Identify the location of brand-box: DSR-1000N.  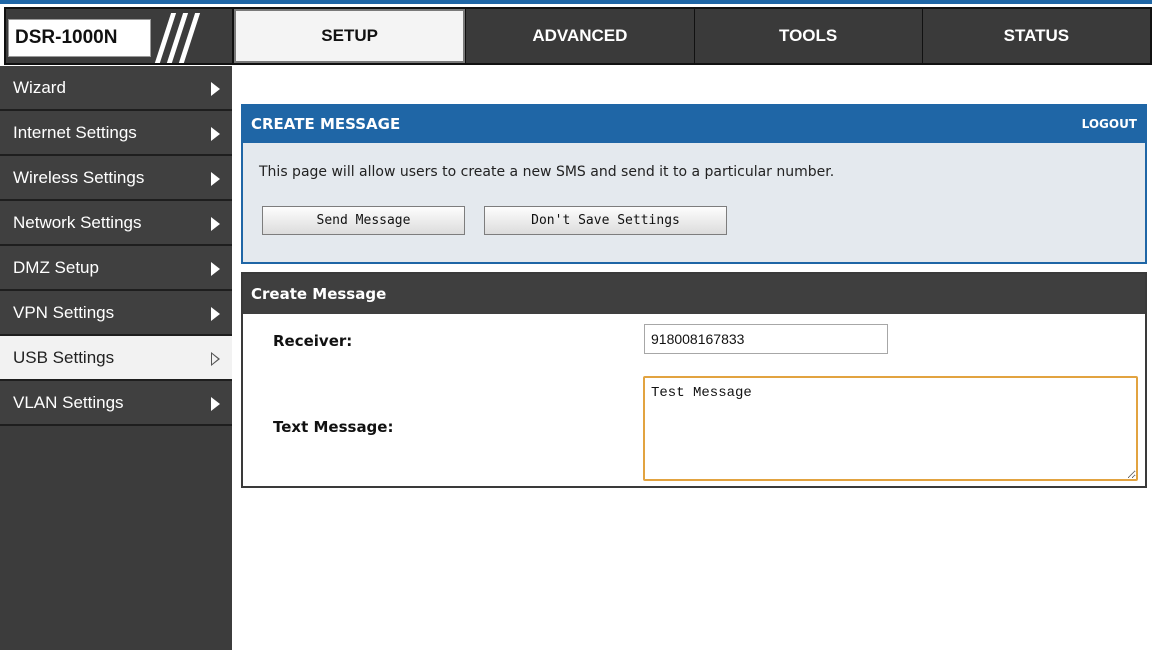
(118, 36).